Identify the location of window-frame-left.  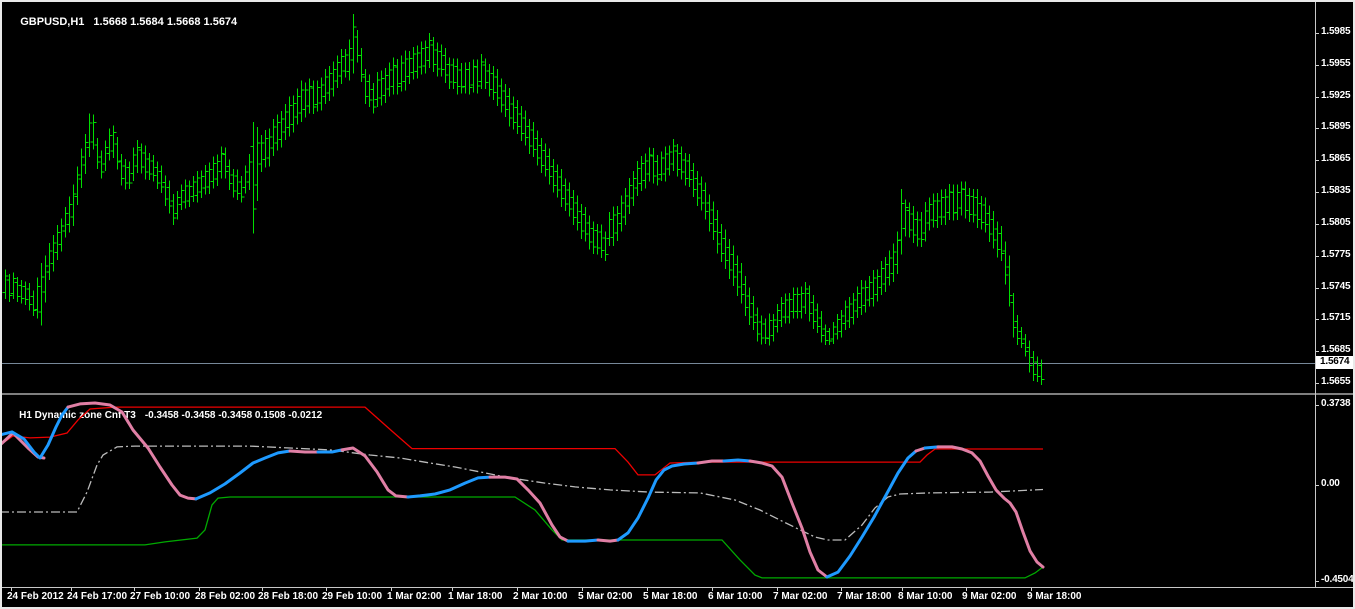
(1, 304).